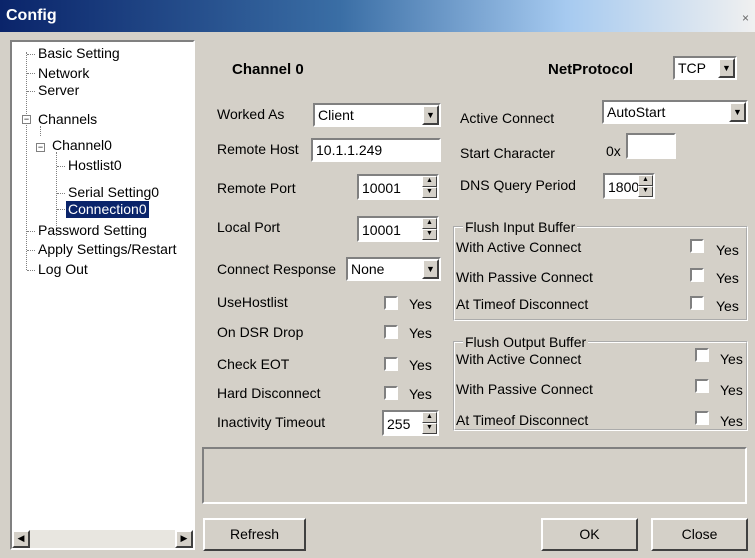 The image size is (755, 558). I want to click on close-button: Close, so click(699, 534).